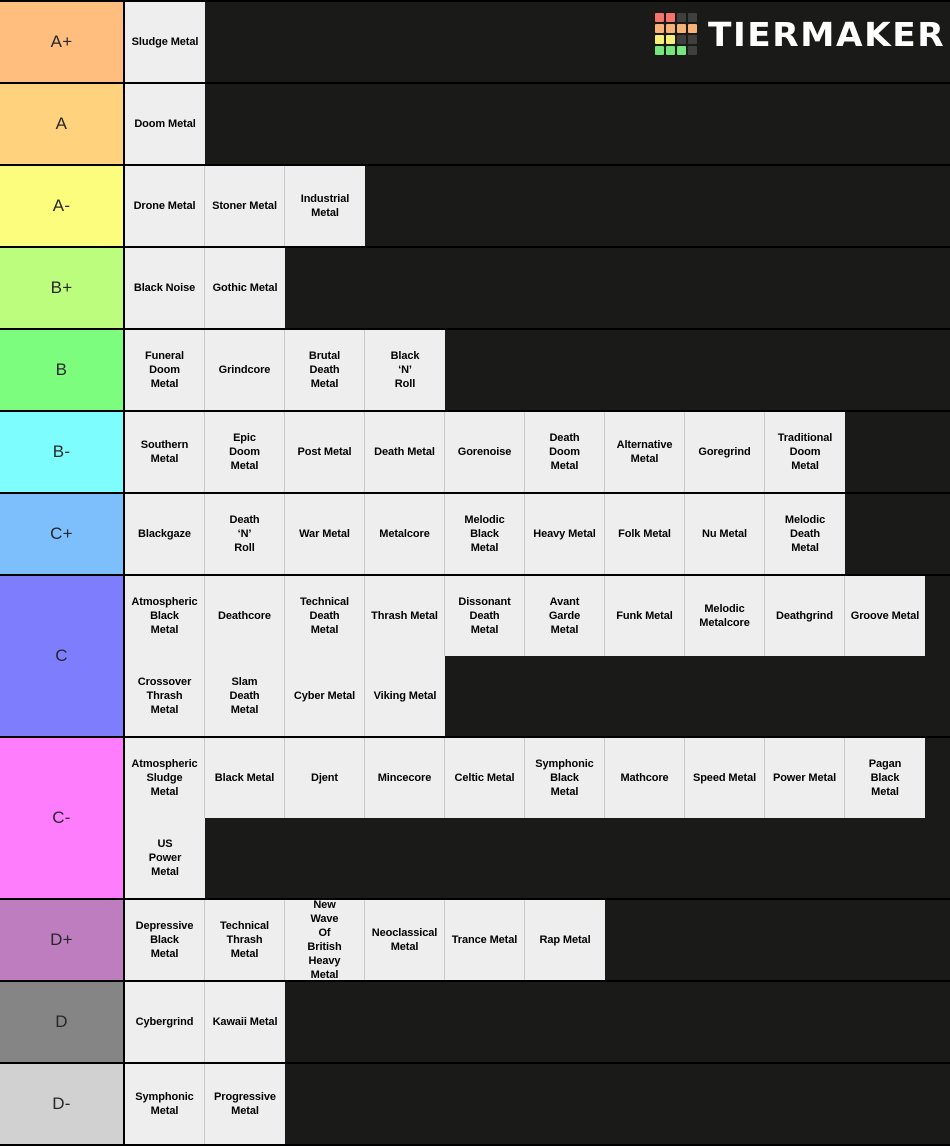  I want to click on tier-label-bplus: B+, so click(62, 288).